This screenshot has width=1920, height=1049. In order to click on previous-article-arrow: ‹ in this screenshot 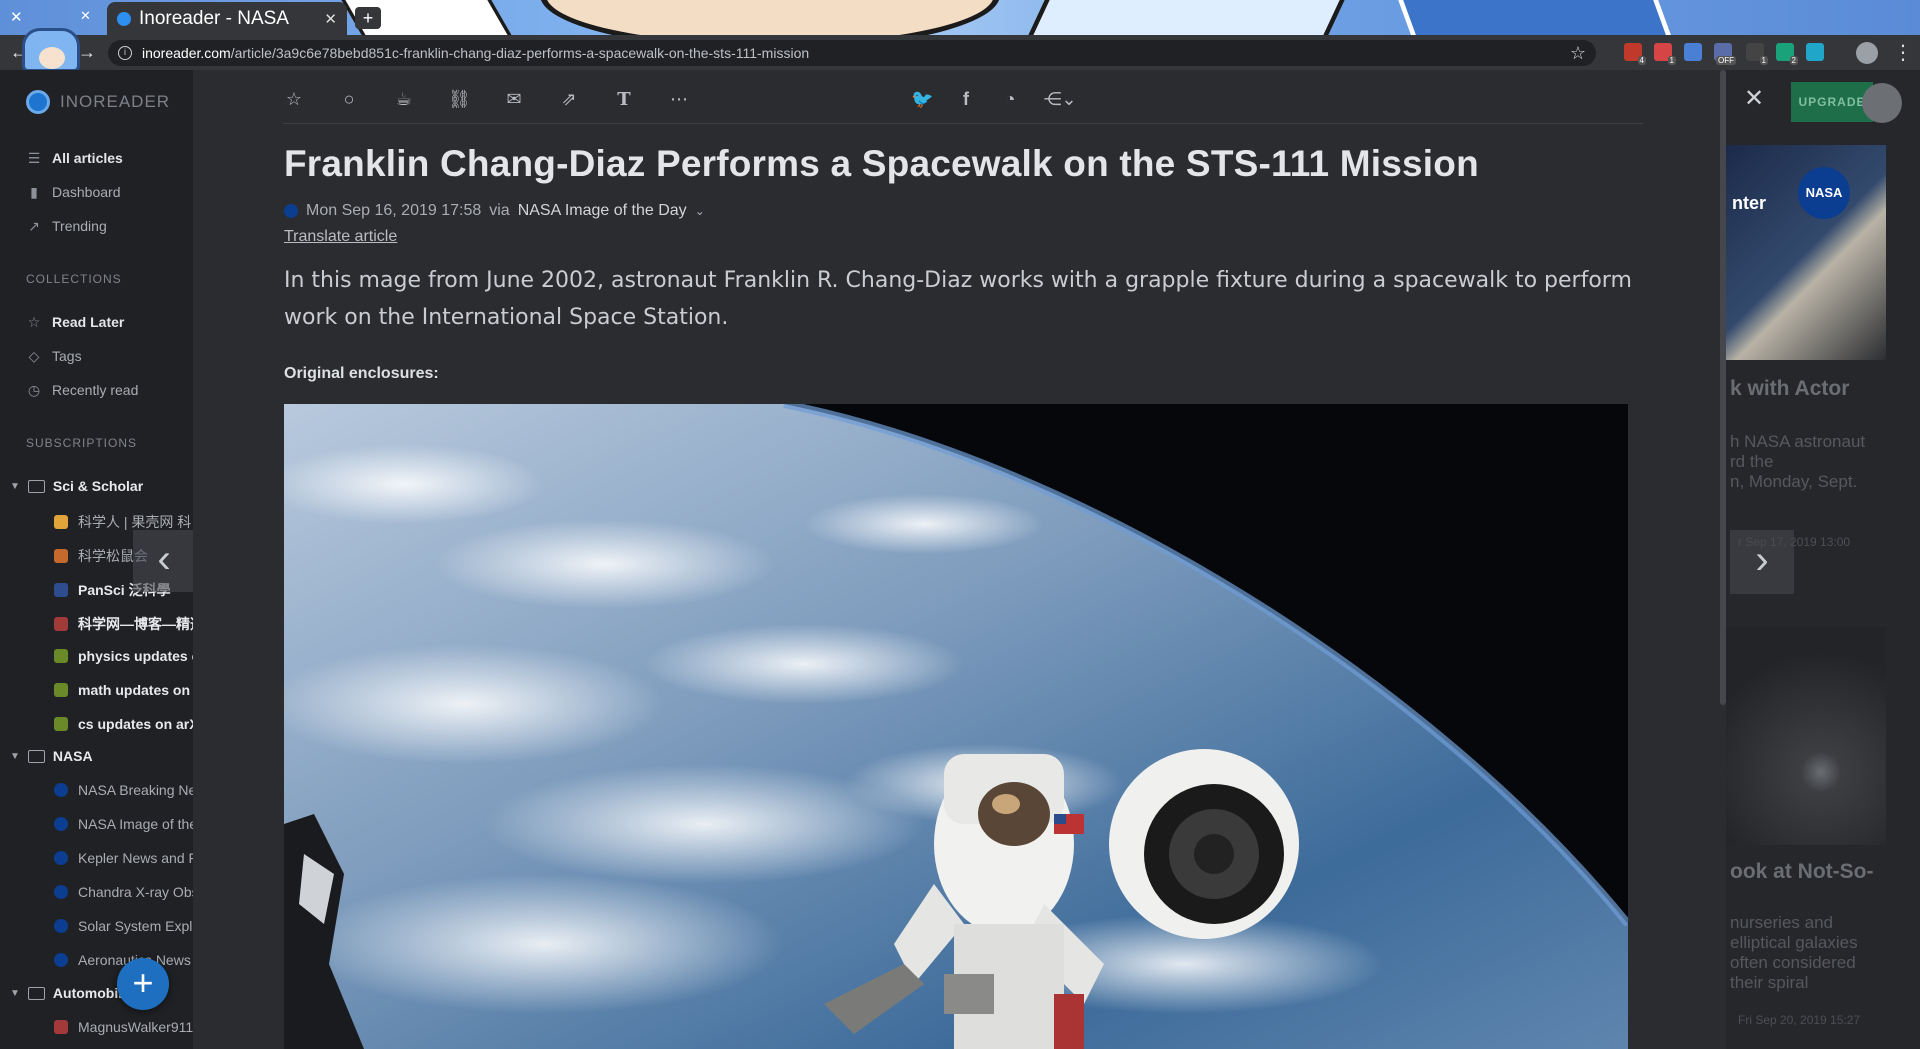, I will do `click(164, 561)`.